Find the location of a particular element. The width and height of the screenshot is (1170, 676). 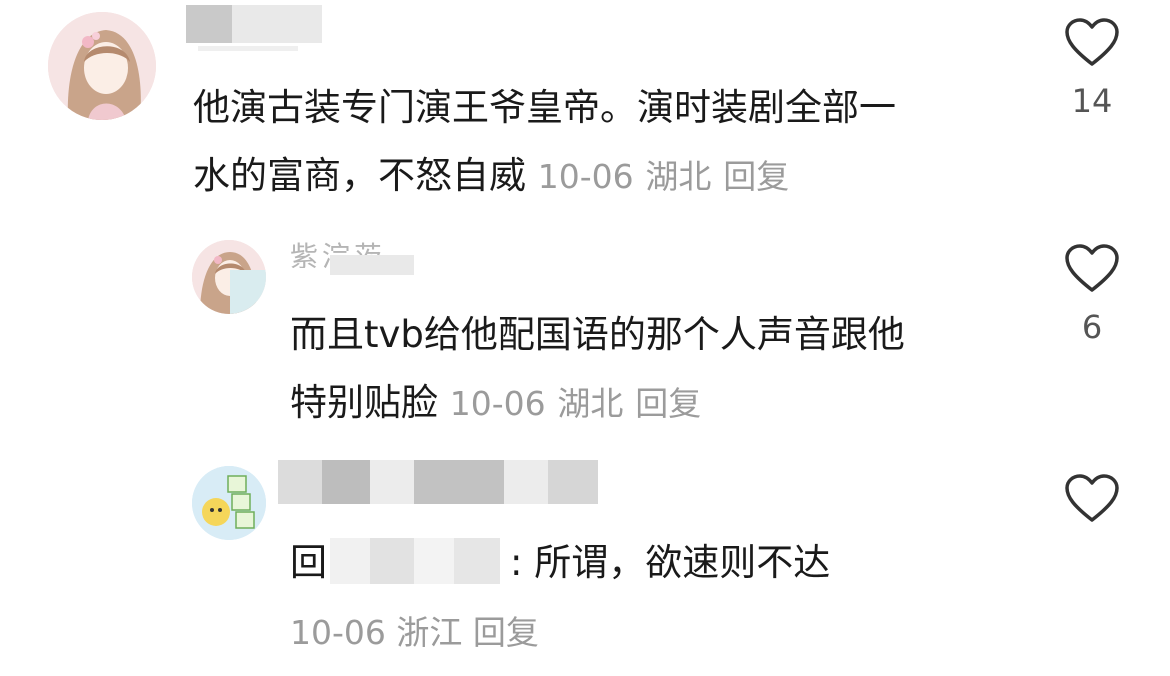

like-count: 14 is located at coordinates (1092, 101).